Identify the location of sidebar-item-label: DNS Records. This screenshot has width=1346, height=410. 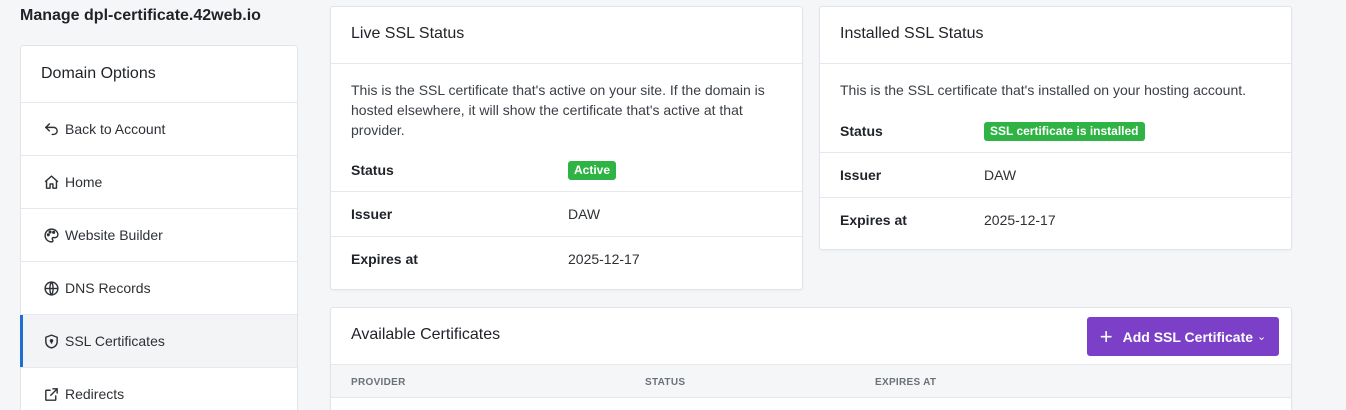
(108, 288).